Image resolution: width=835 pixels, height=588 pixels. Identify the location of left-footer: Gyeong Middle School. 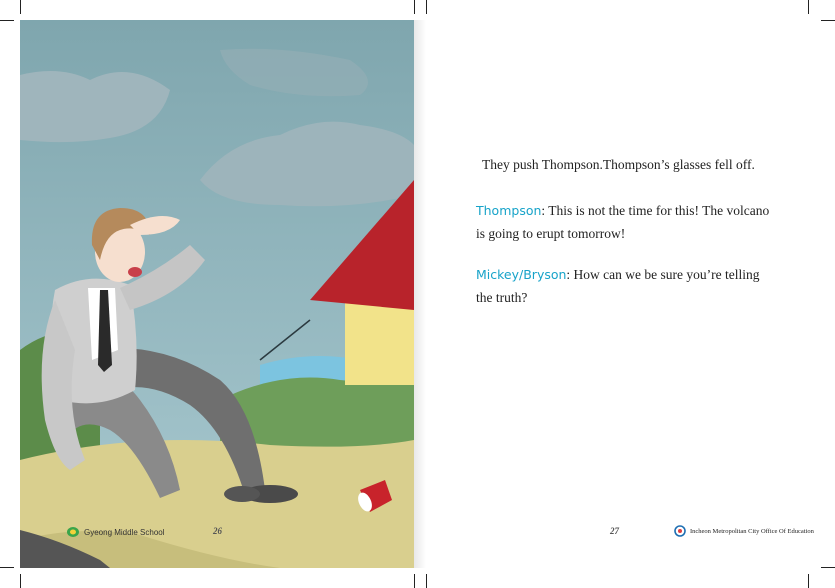
(115, 532).